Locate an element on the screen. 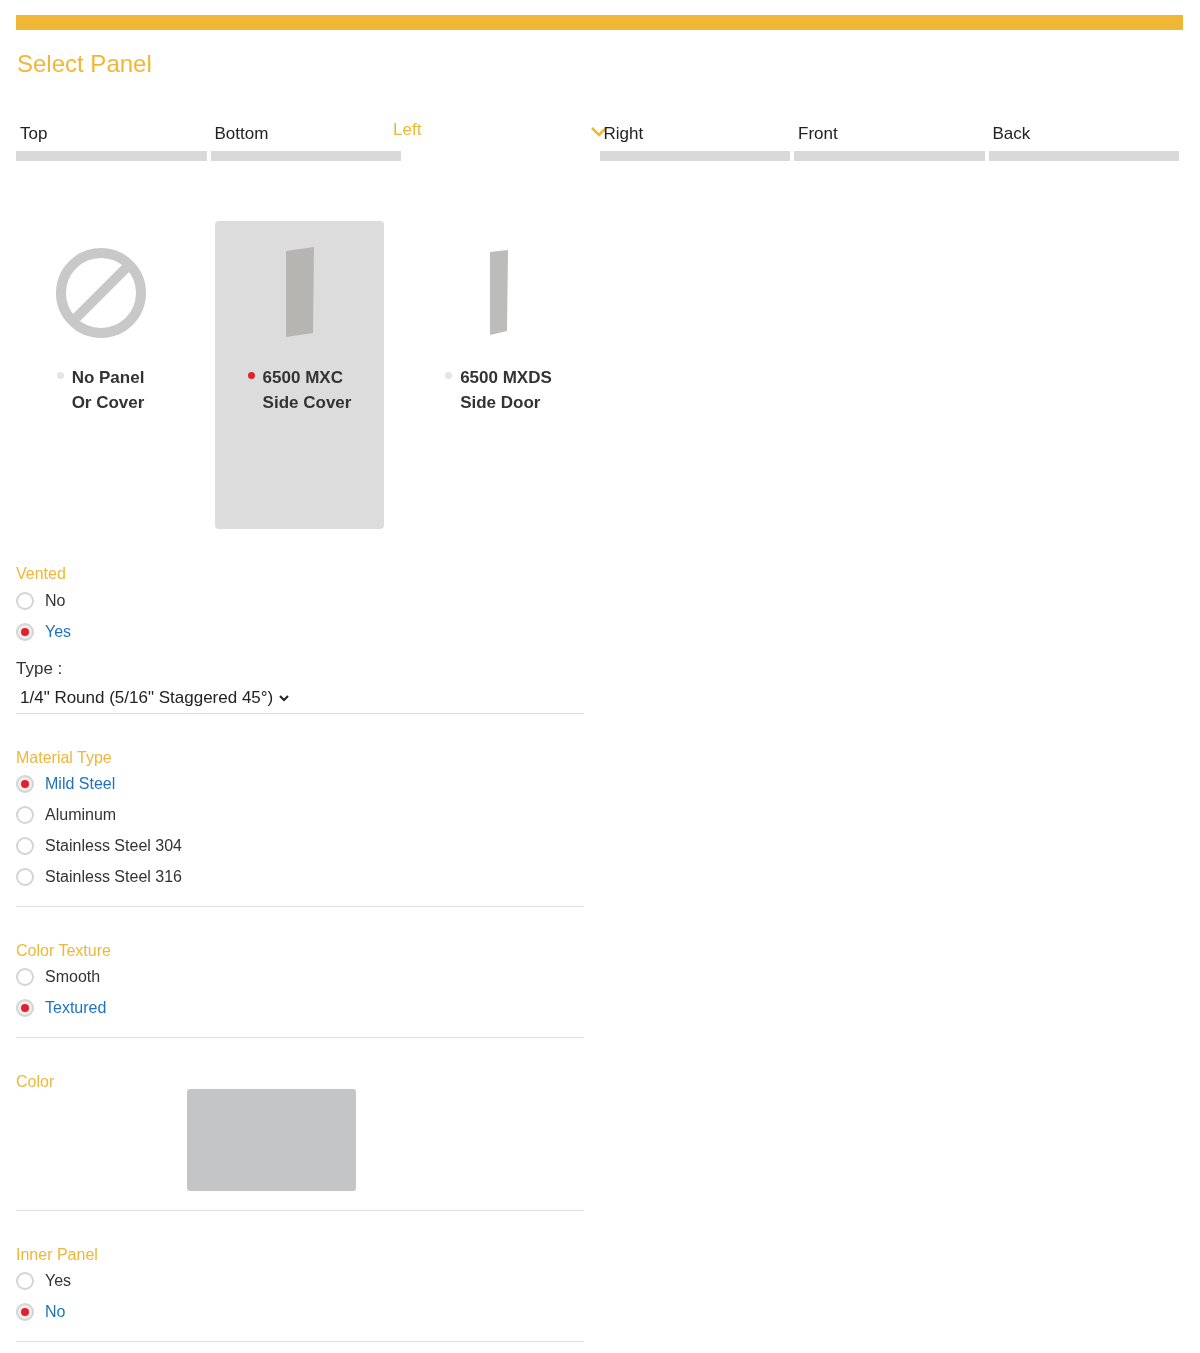  radio-label: Stainless Steel 316 is located at coordinates (113, 877).